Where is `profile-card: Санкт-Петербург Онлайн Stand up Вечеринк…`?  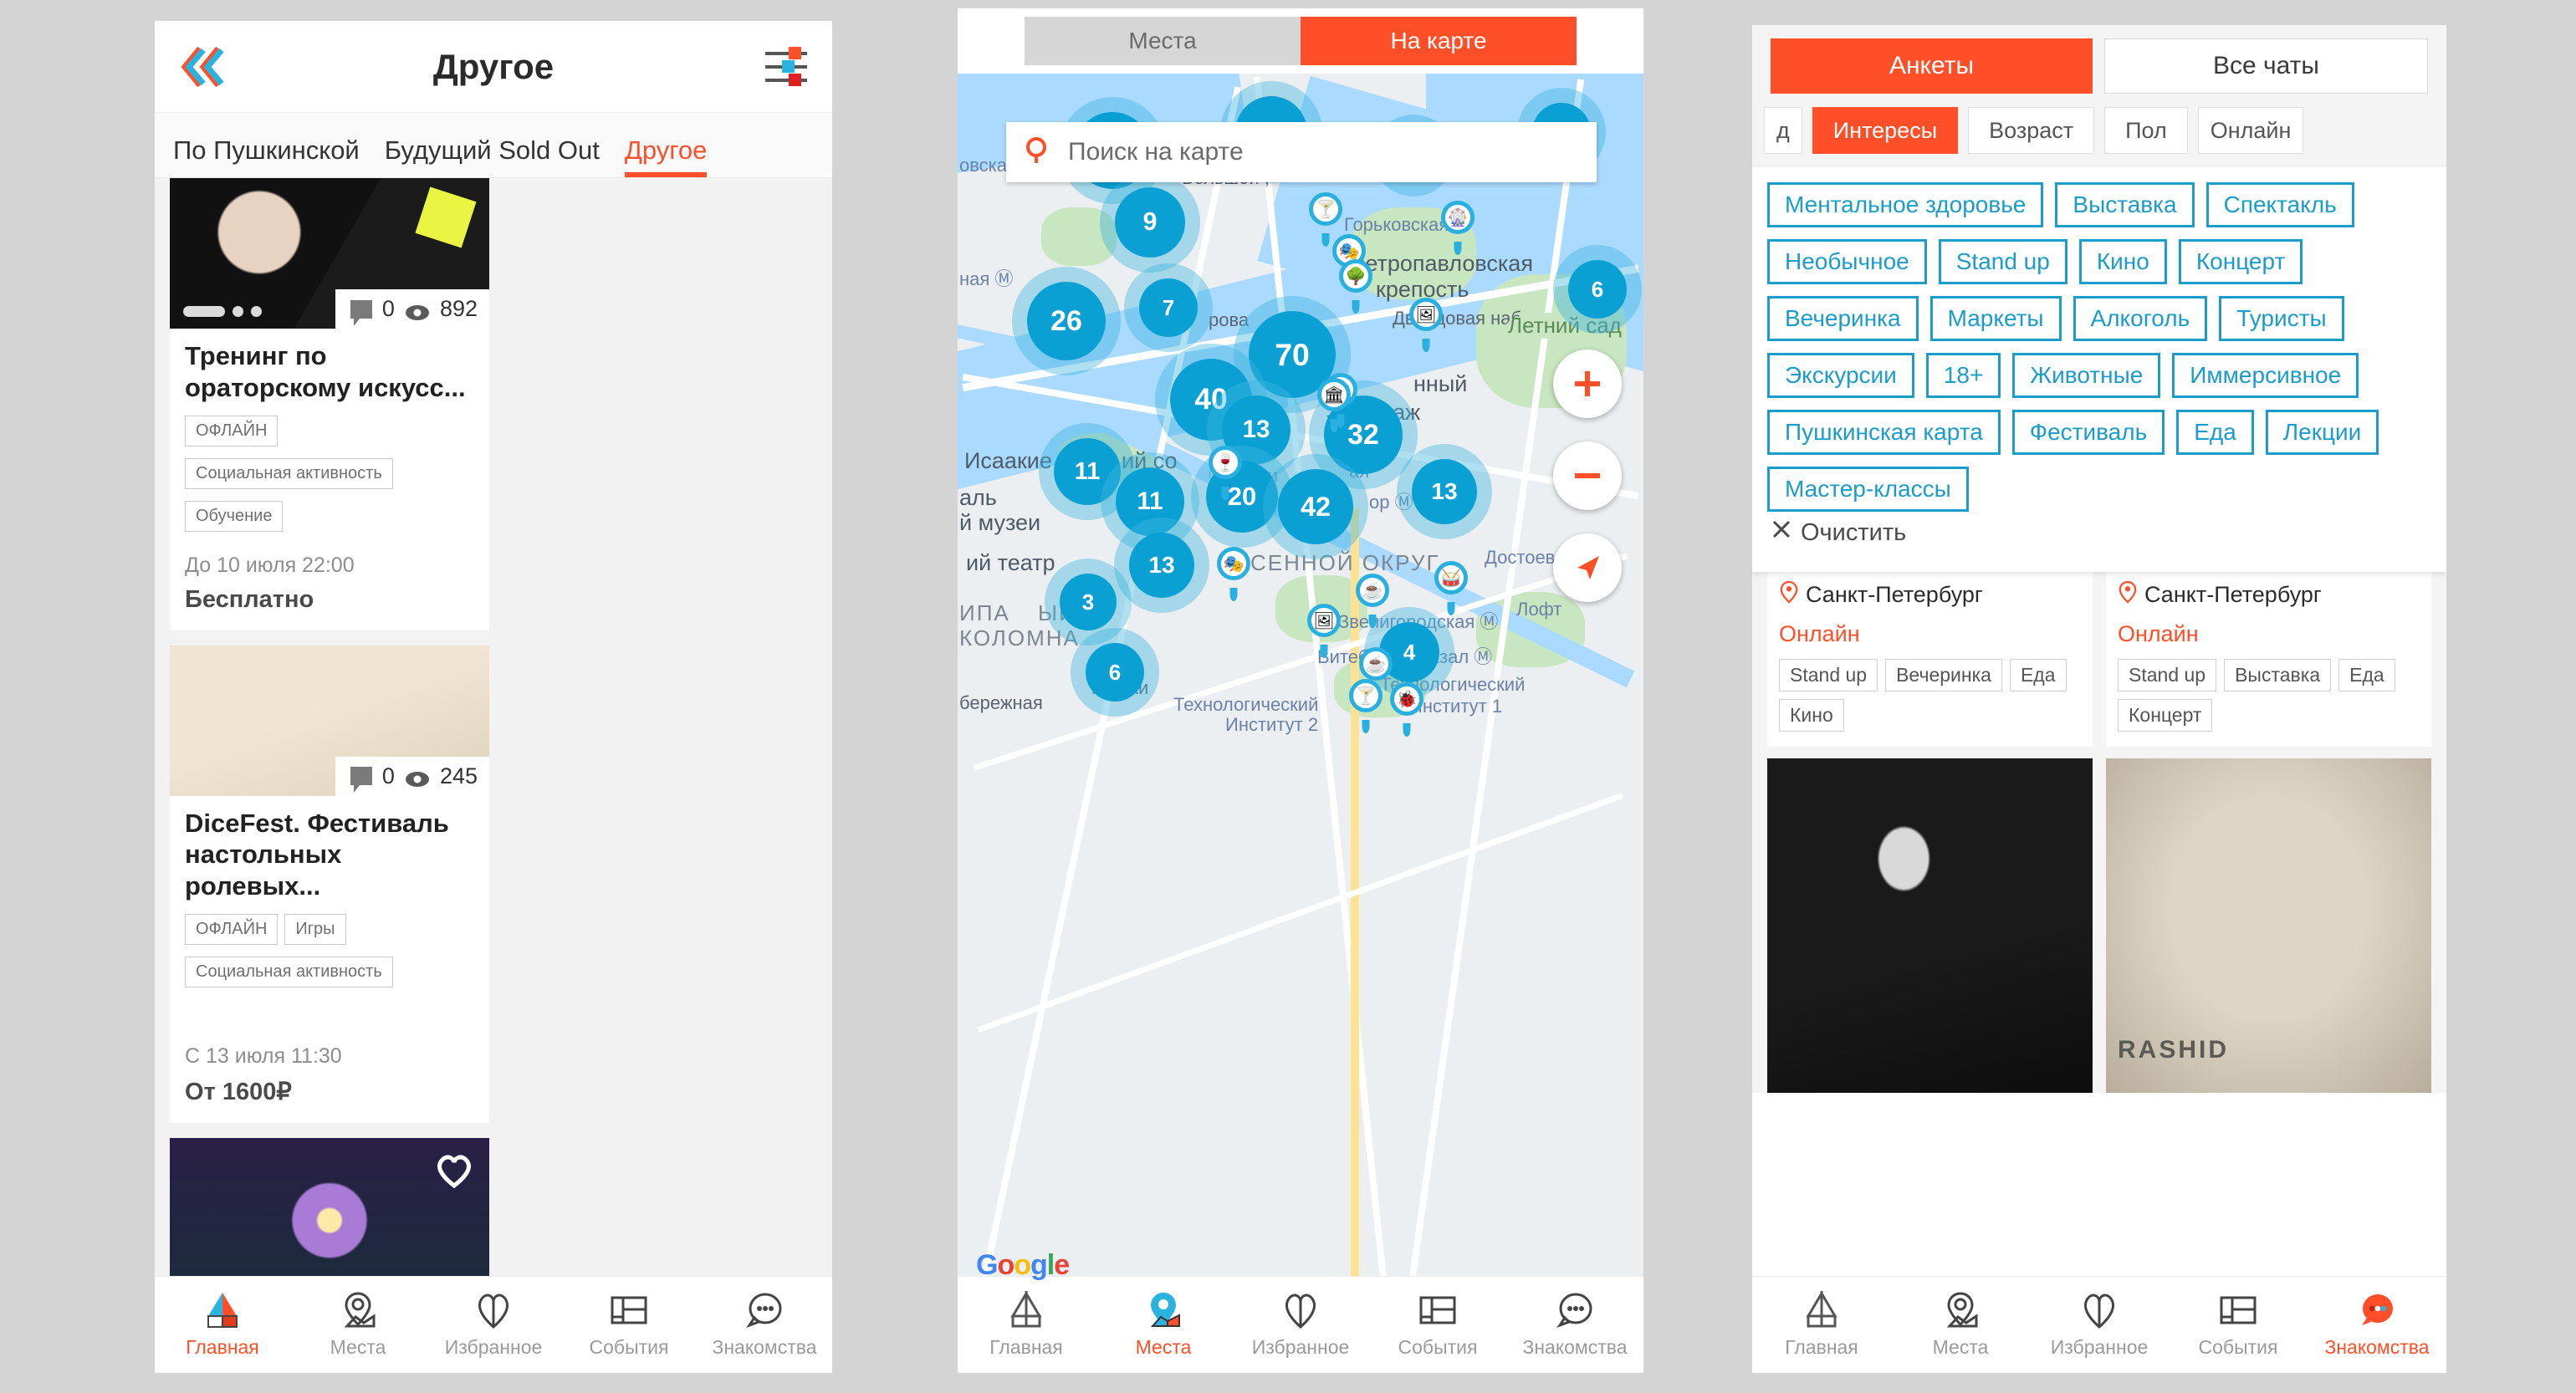
profile-card: Санкт-Петербург Онлайн Stand up Вечеринк… is located at coordinates (1930, 659).